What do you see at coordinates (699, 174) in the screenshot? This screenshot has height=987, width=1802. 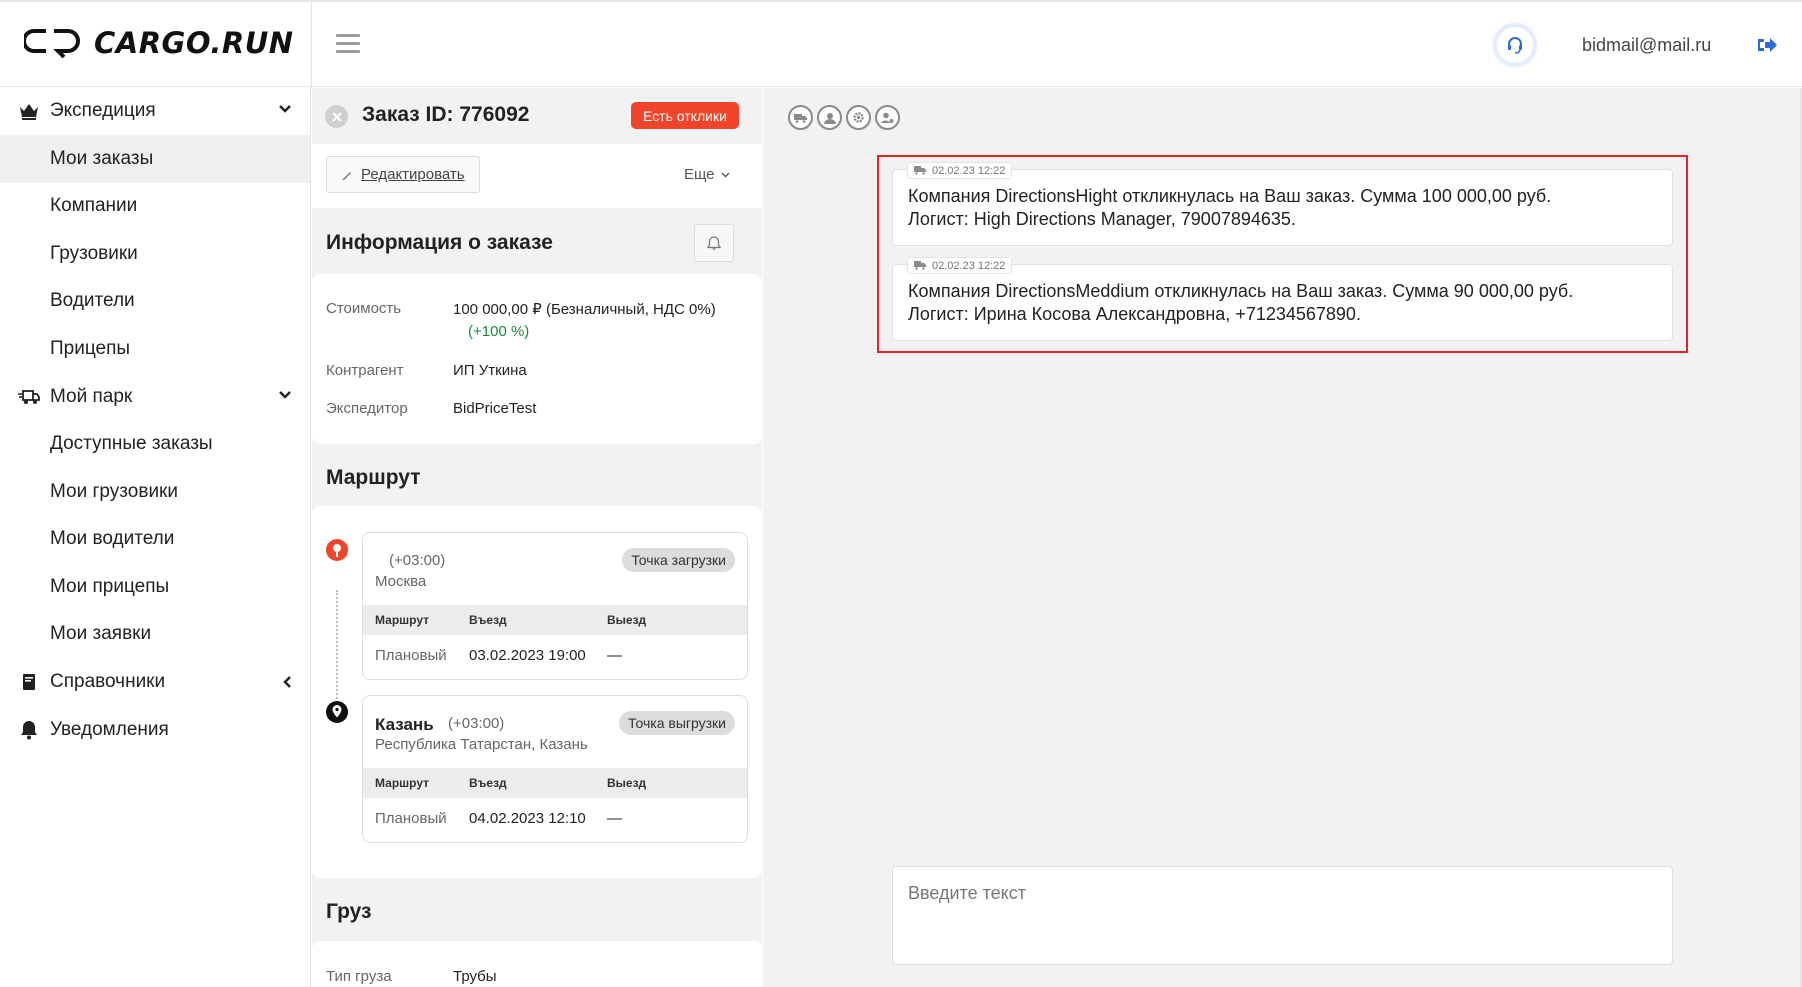 I see `more-label: Еще` at bounding box center [699, 174].